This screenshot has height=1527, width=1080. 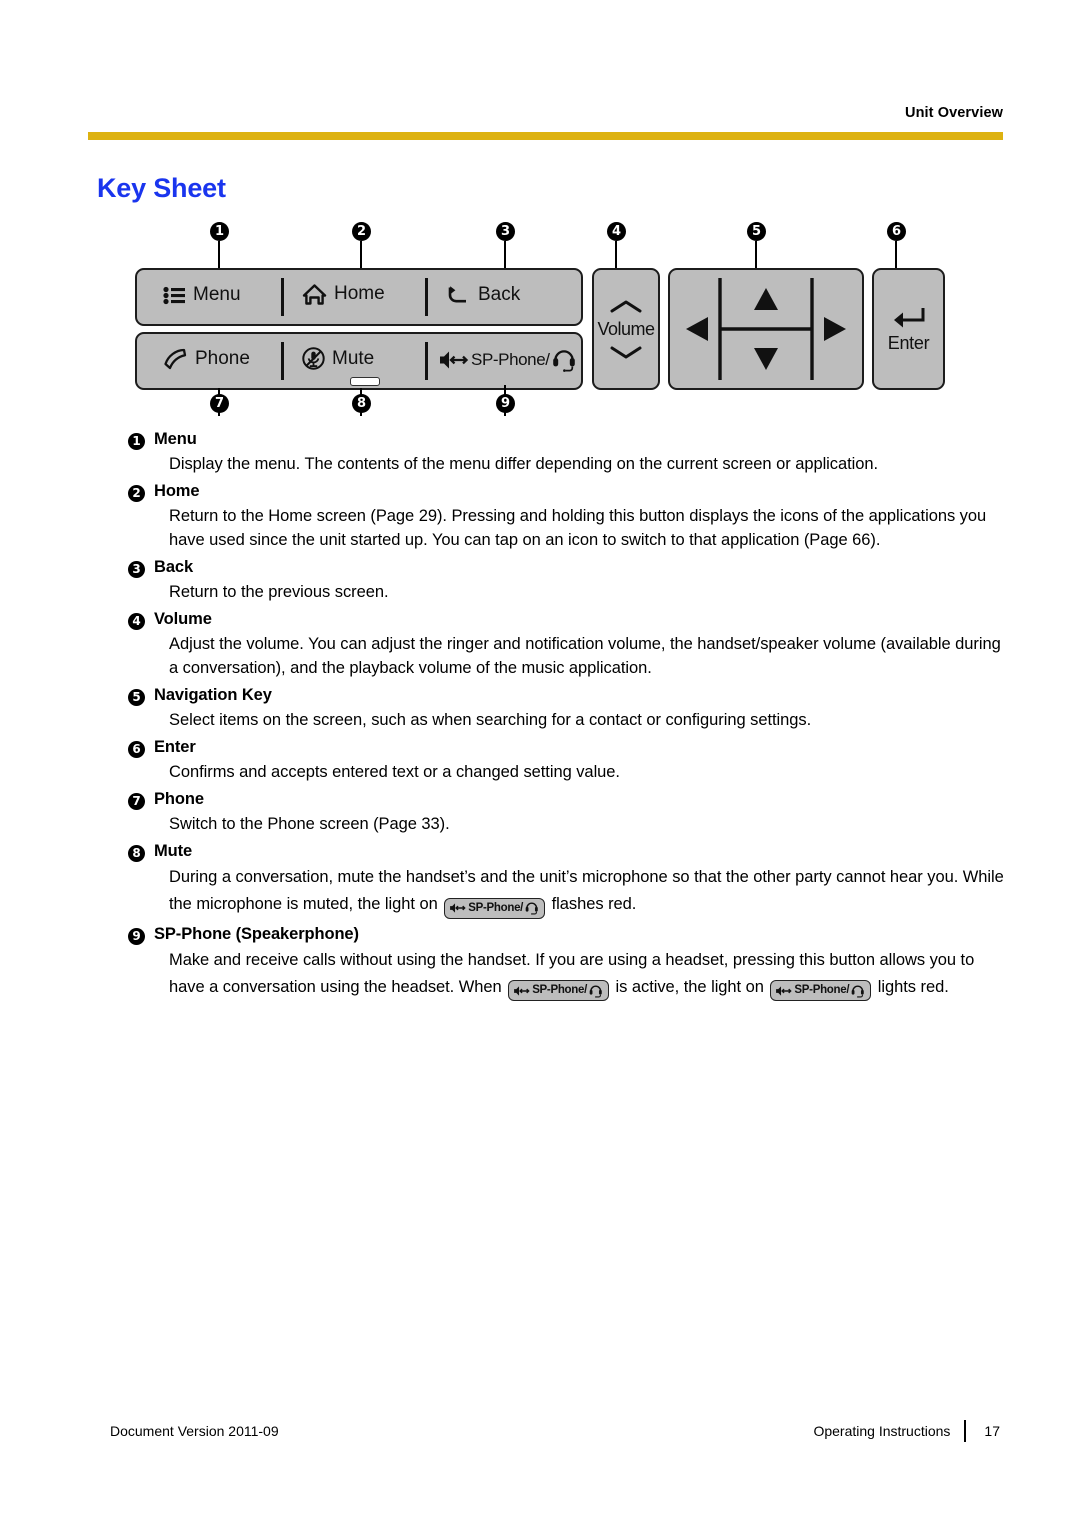 I want to click on key-label-enter: Enter, so click(x=908, y=342).